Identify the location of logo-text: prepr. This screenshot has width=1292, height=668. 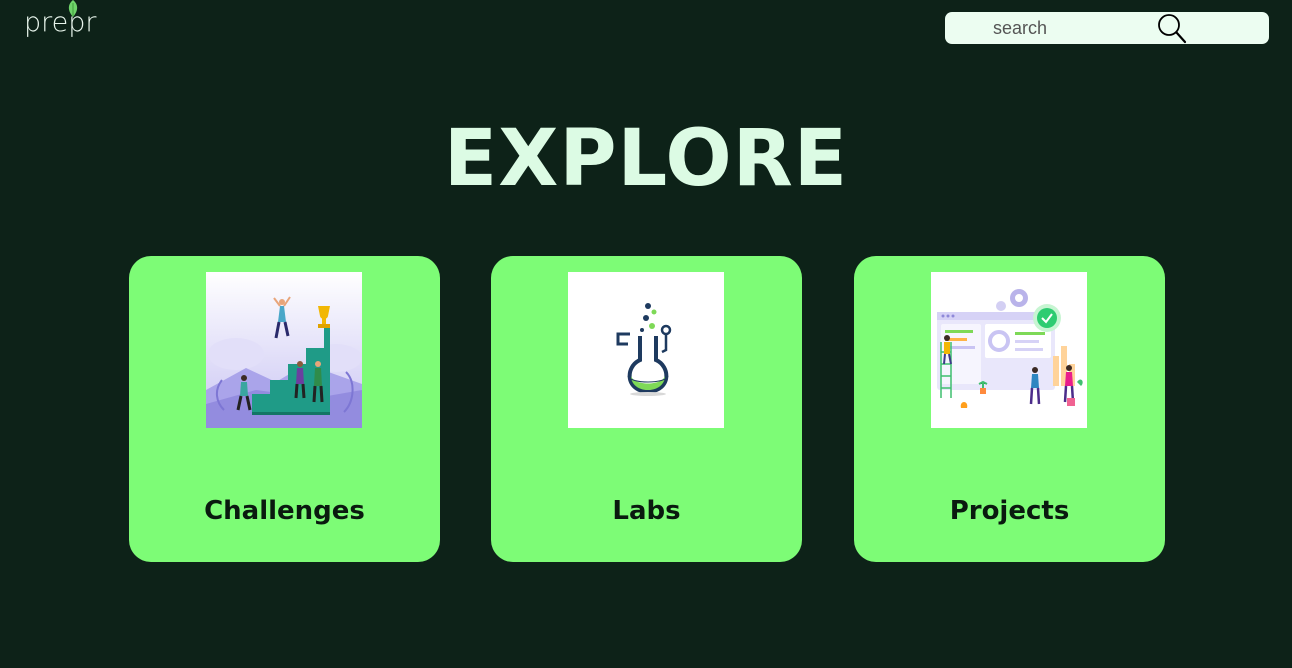
(60, 22).